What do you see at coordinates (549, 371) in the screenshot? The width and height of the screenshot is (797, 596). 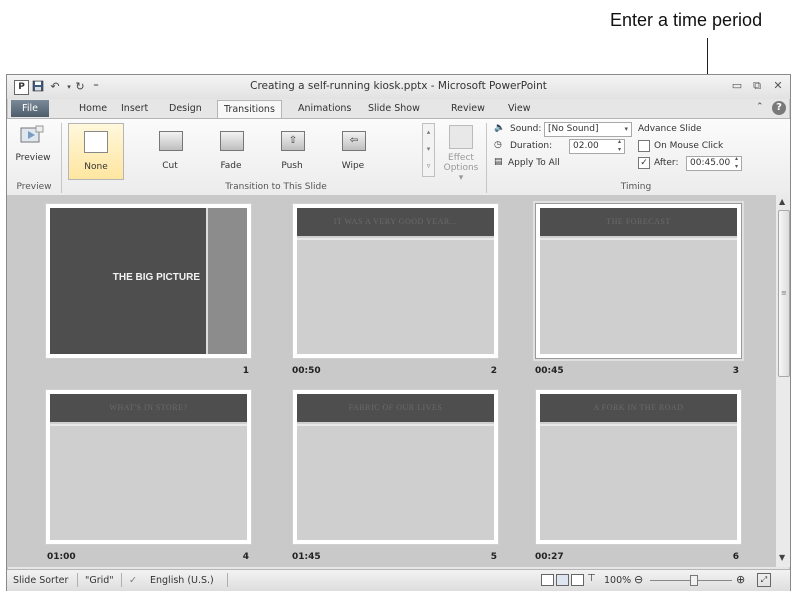 I see `slide-timing: 00:45` at bounding box center [549, 371].